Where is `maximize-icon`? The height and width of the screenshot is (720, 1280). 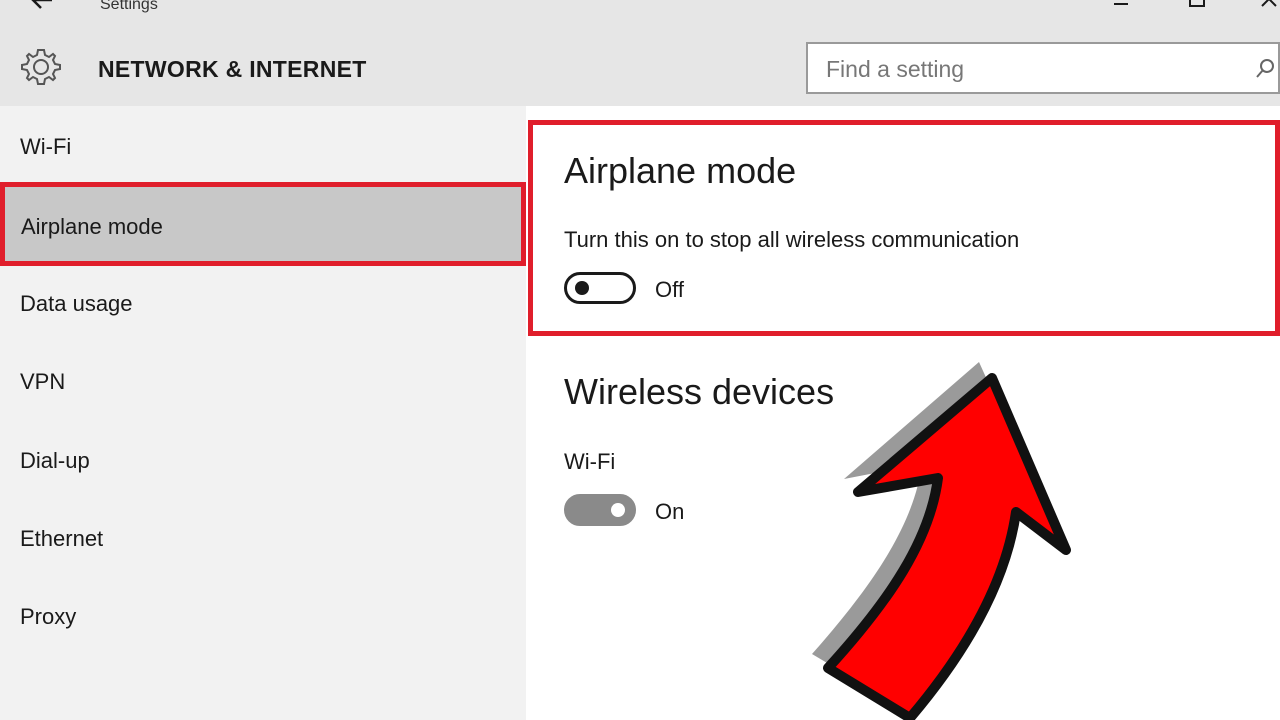 maximize-icon is located at coordinates (1197, 6).